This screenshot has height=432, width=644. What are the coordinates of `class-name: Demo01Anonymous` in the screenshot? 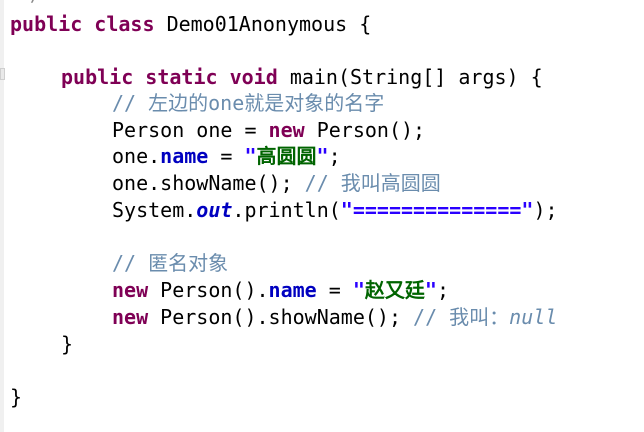 It's located at (257, 24).